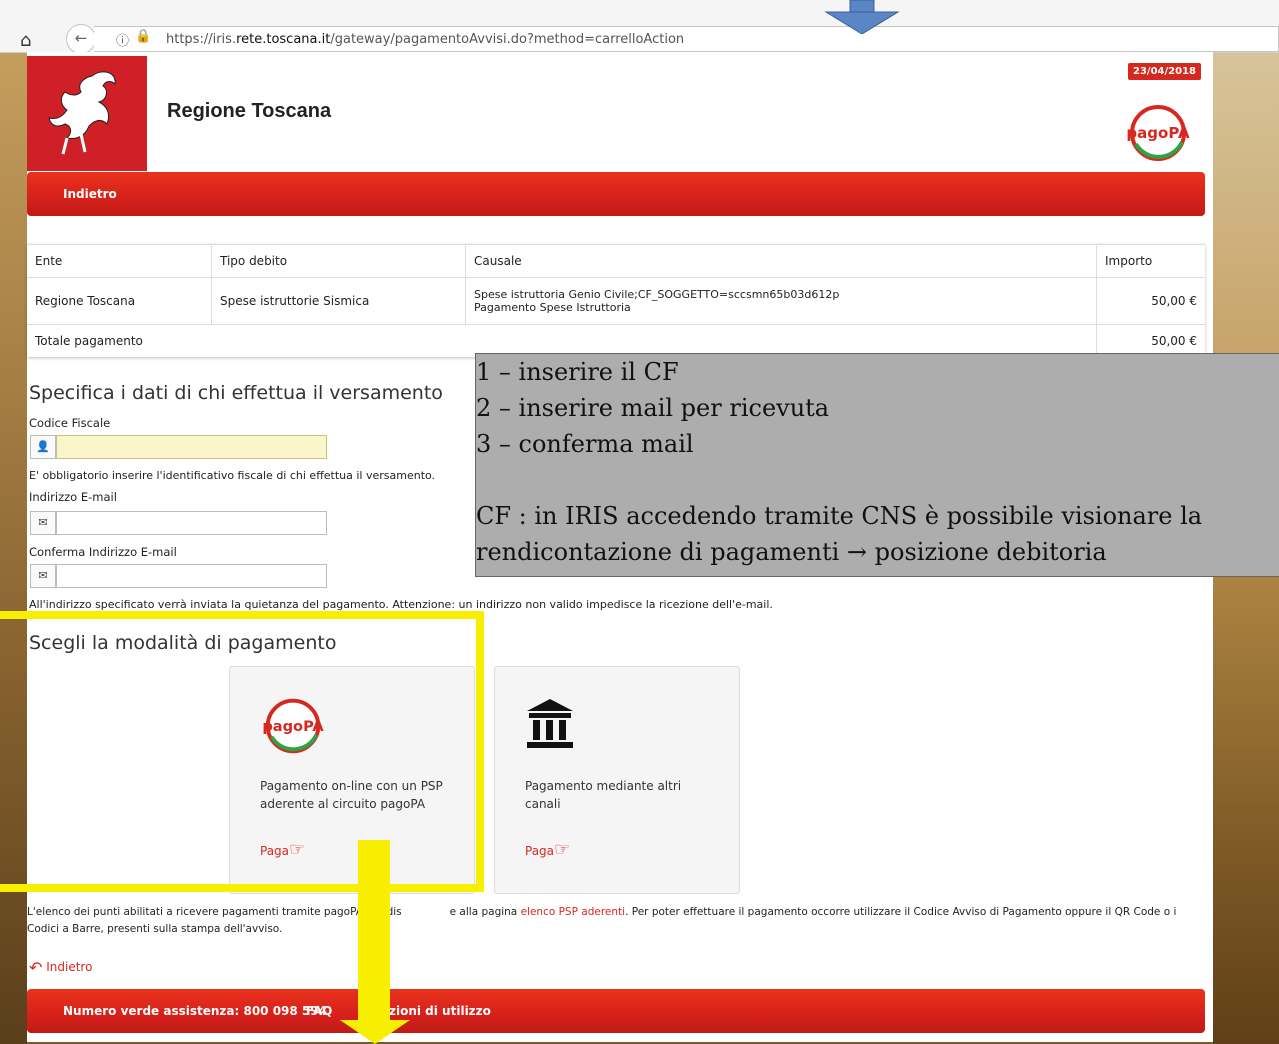  Describe the element at coordinates (82, 113) in the screenshot. I see `pegasus-icon` at that location.